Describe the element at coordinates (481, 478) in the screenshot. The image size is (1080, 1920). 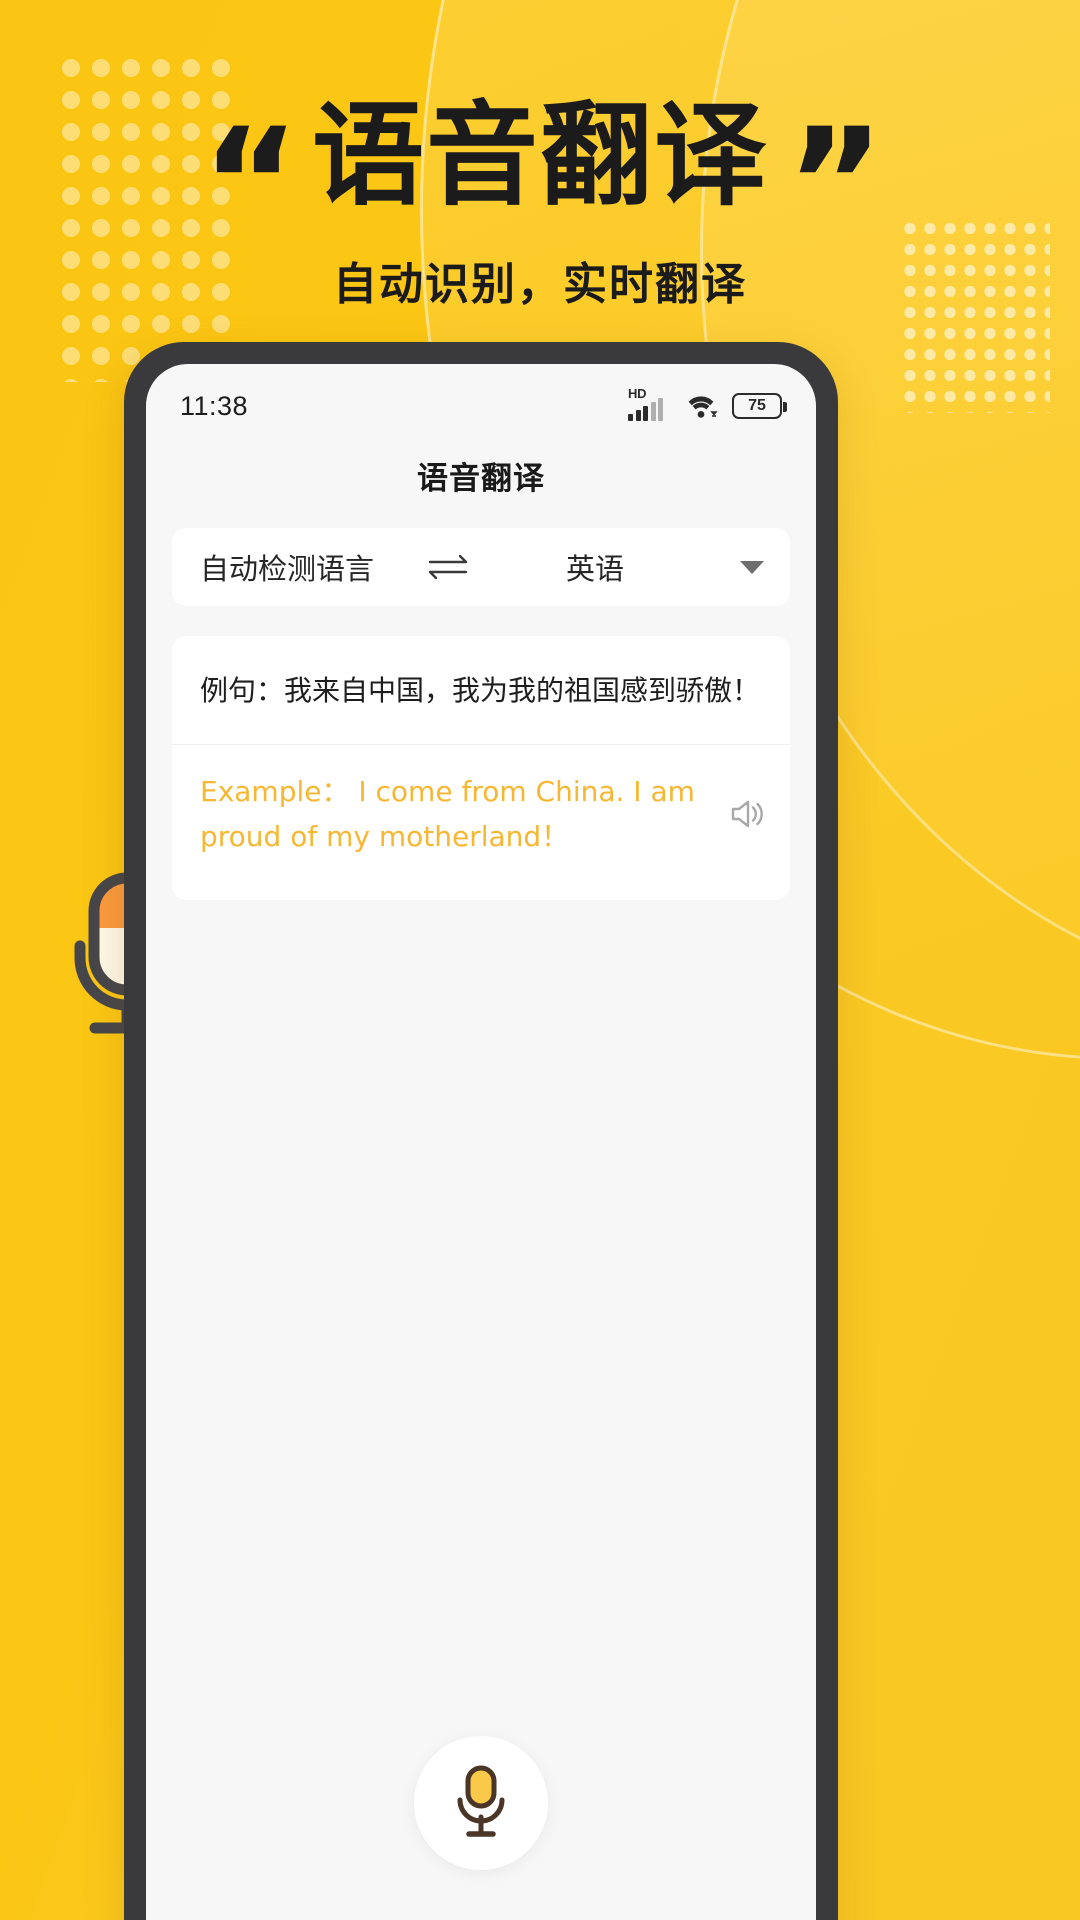
I see `page-title: 语音翻译` at that location.